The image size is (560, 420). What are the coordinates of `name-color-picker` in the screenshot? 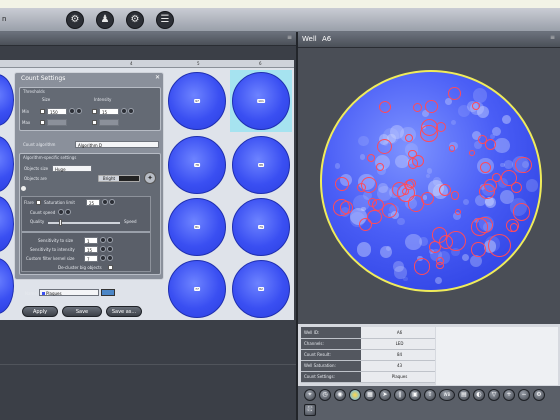 It's located at (108, 292).